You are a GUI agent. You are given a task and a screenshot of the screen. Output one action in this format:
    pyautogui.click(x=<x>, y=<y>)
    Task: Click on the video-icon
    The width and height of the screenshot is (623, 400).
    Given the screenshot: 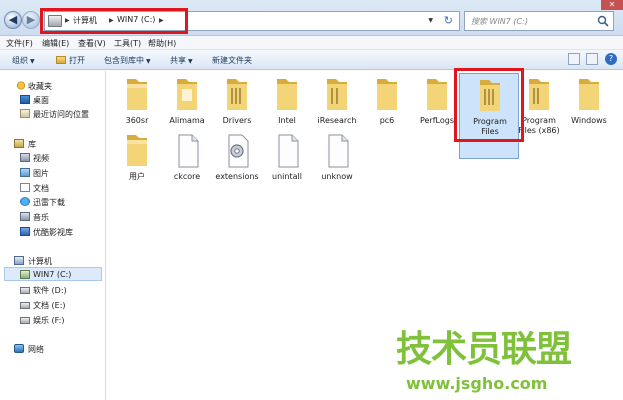 What is the action you would take?
    pyautogui.click(x=25, y=157)
    